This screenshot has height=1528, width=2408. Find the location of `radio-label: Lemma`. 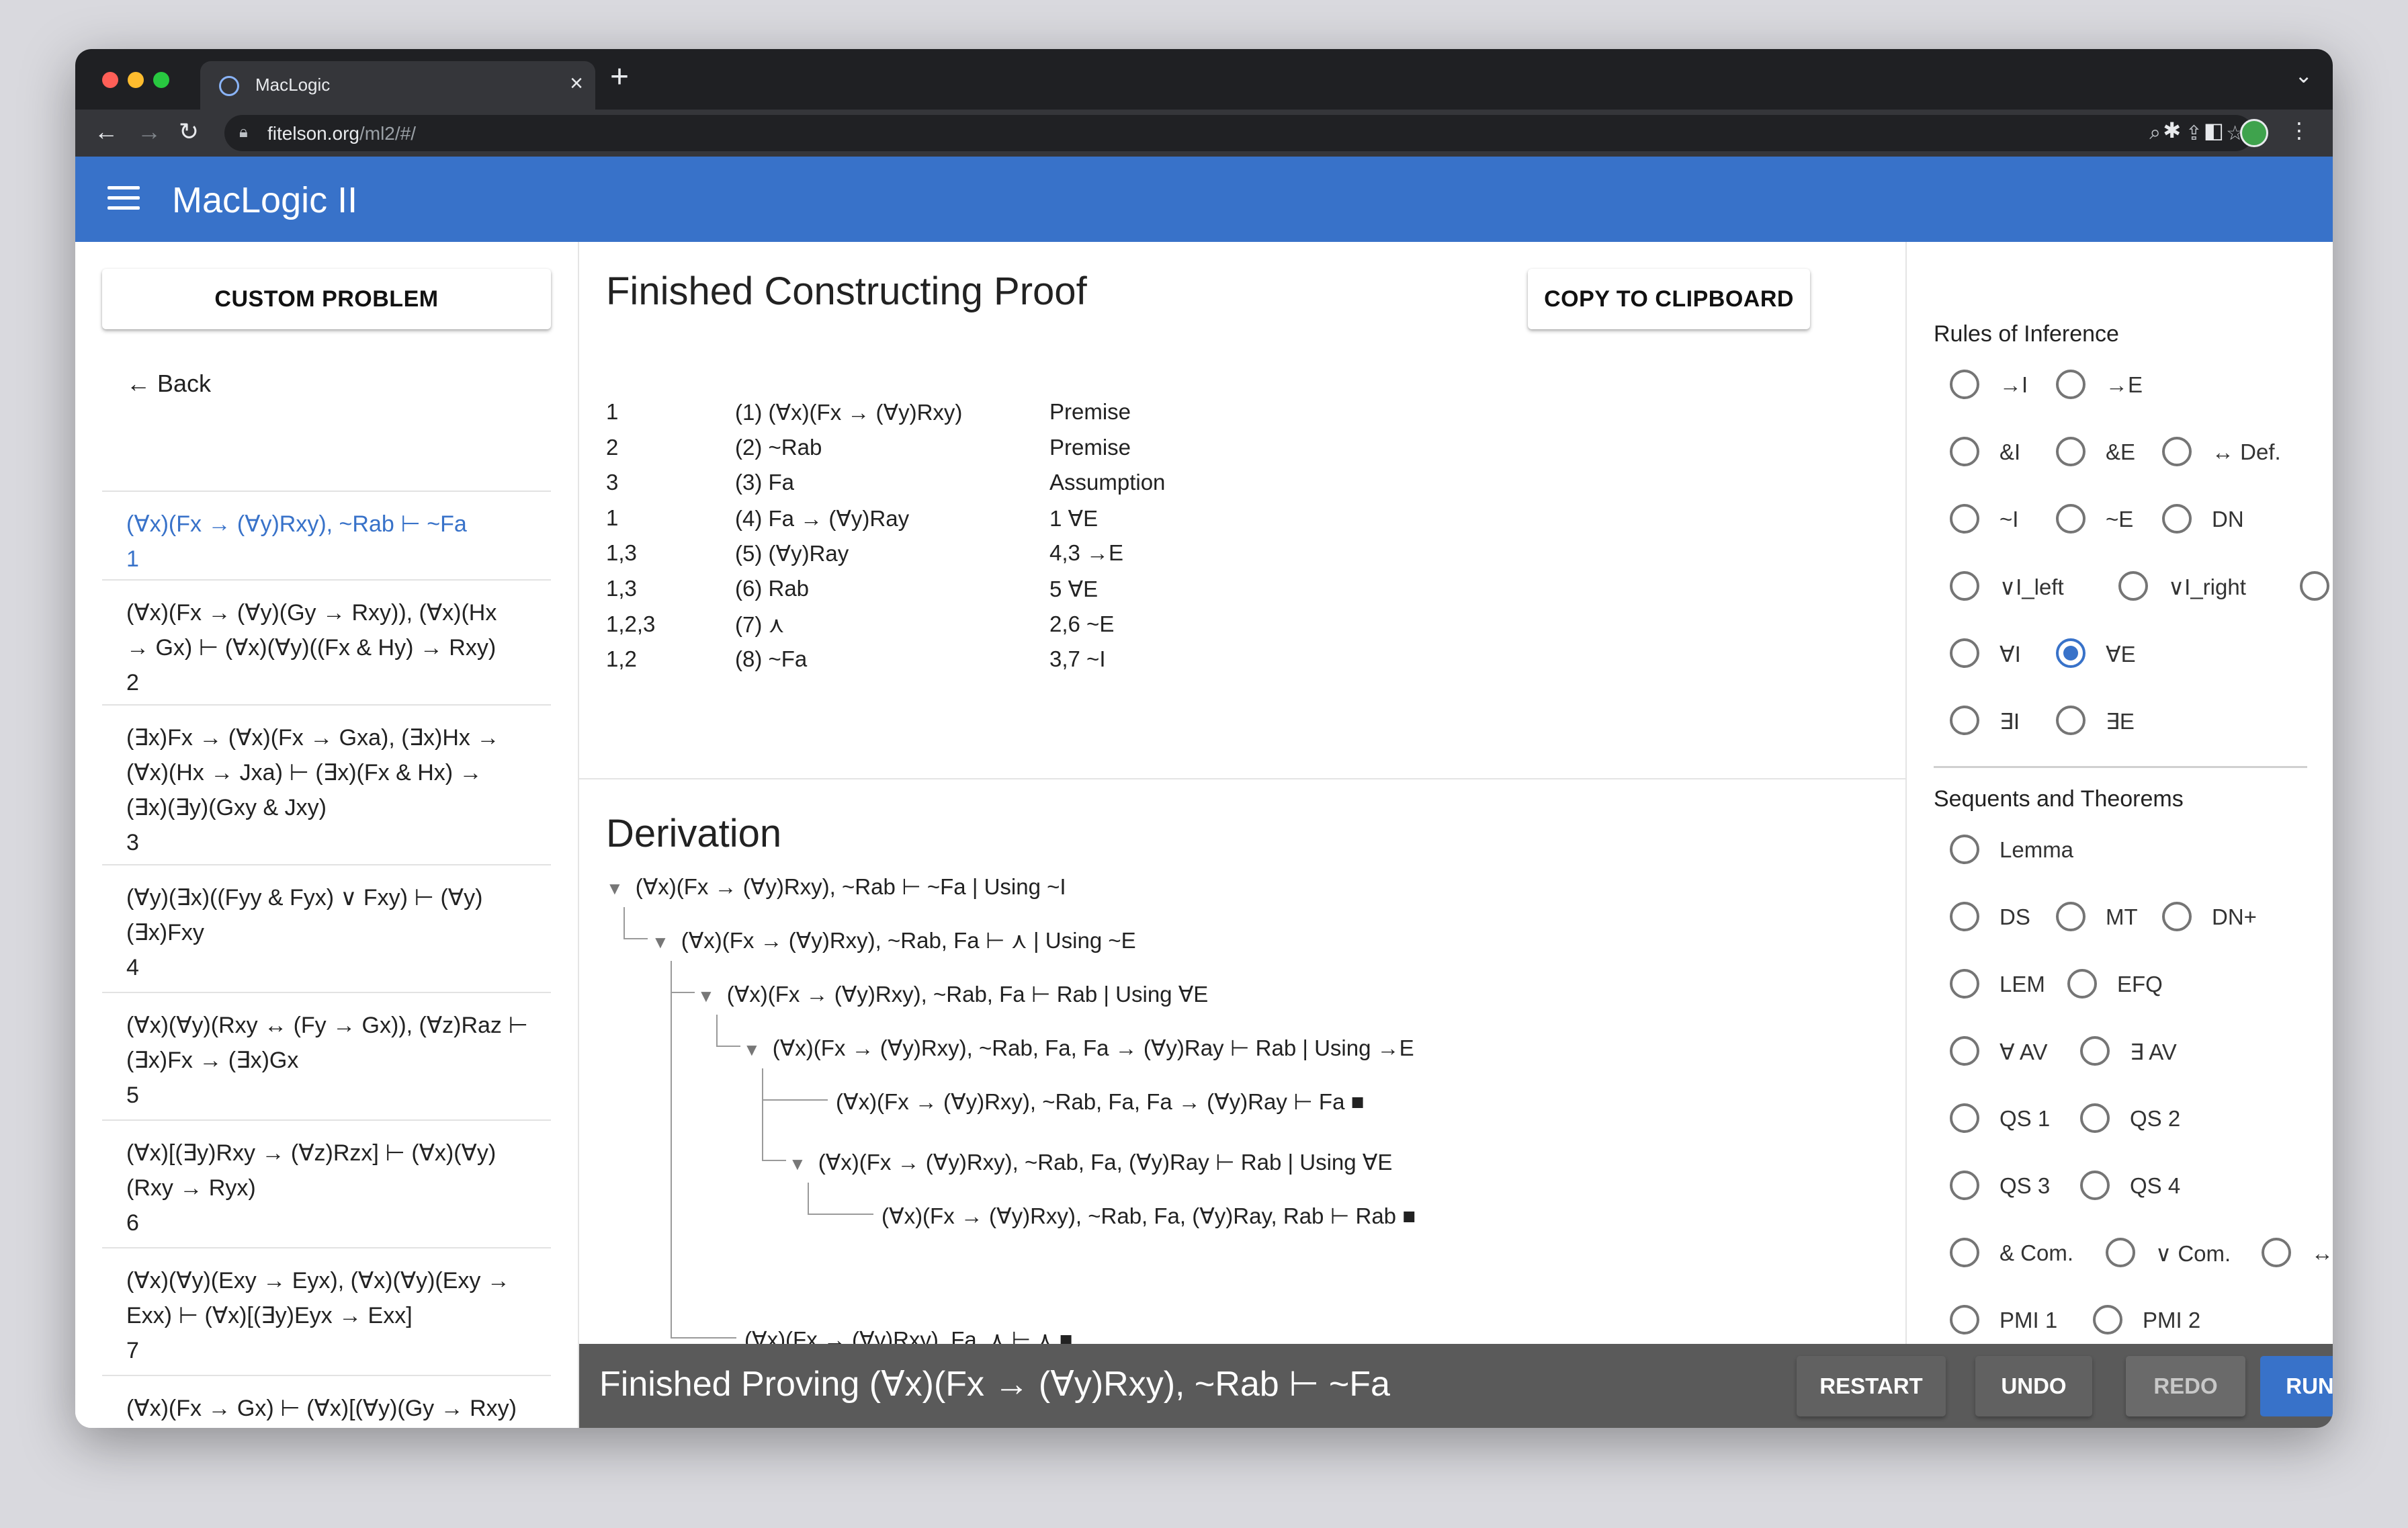

radio-label: Lemma is located at coordinates (2036, 850).